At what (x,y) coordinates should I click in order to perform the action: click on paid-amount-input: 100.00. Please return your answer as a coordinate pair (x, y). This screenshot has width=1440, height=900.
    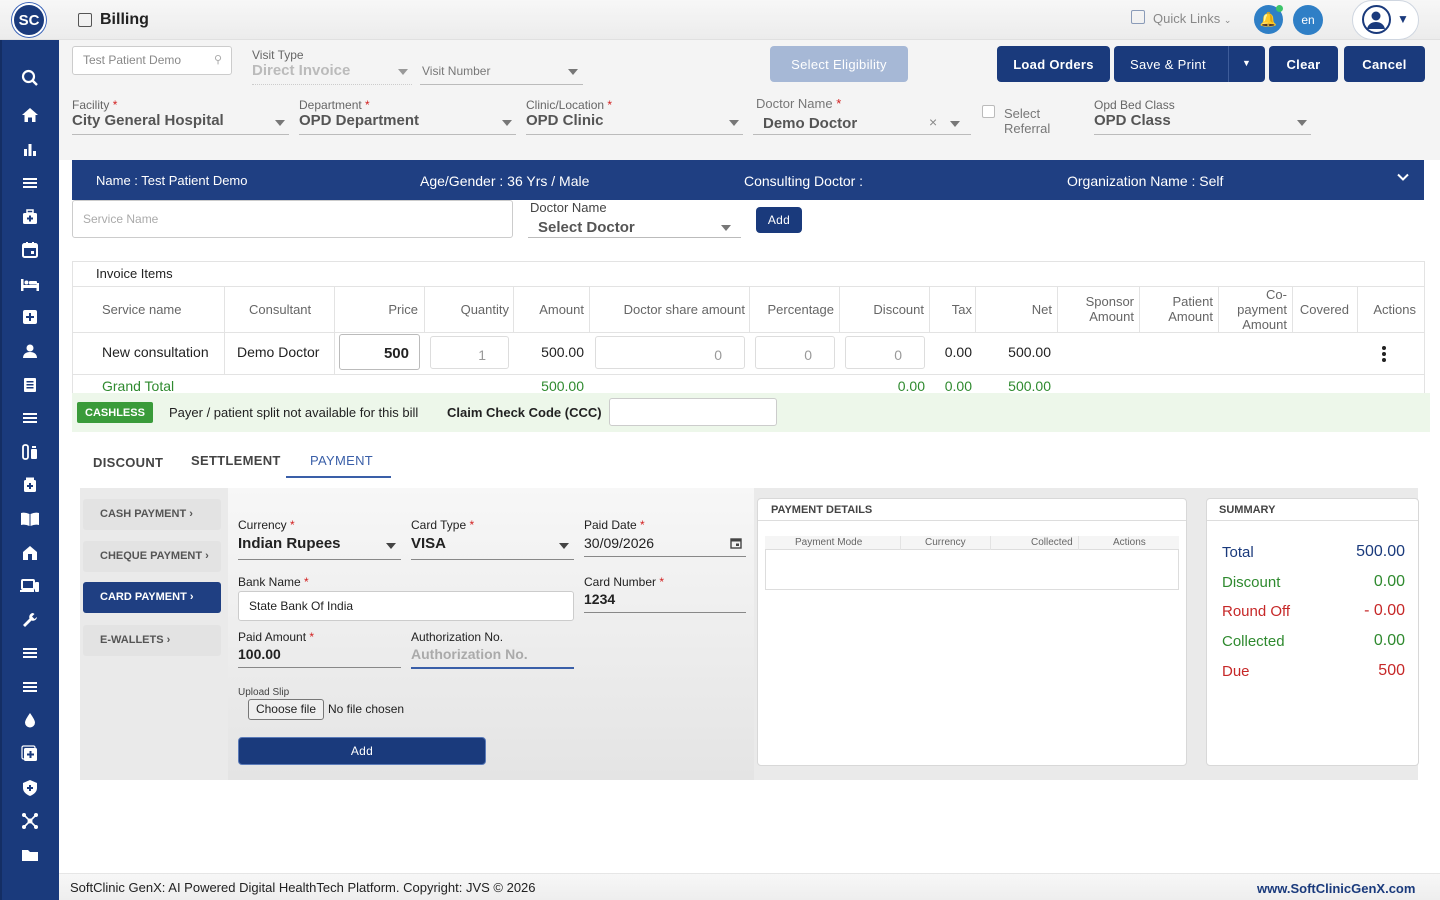
    Looking at the image, I should click on (259, 654).